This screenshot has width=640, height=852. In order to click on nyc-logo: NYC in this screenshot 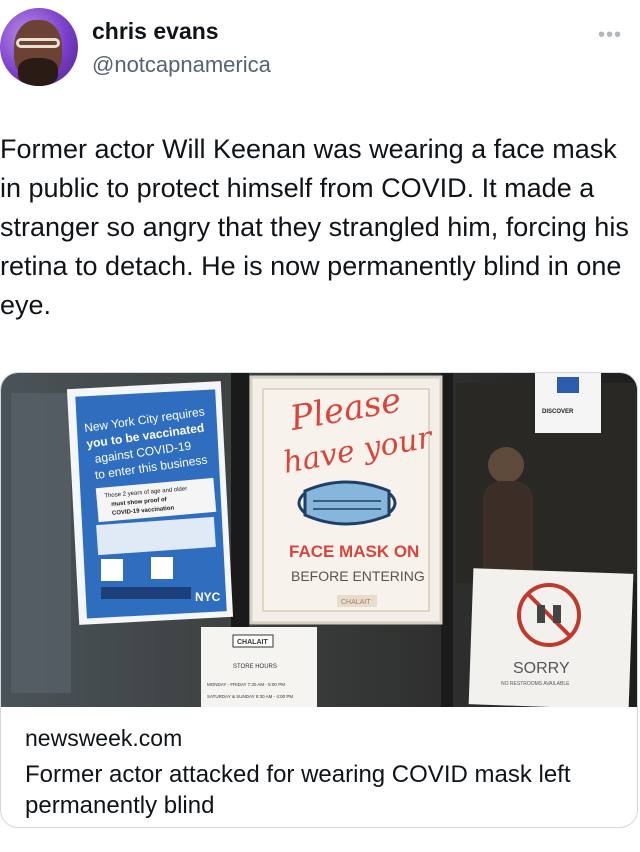, I will do `click(208, 597)`.